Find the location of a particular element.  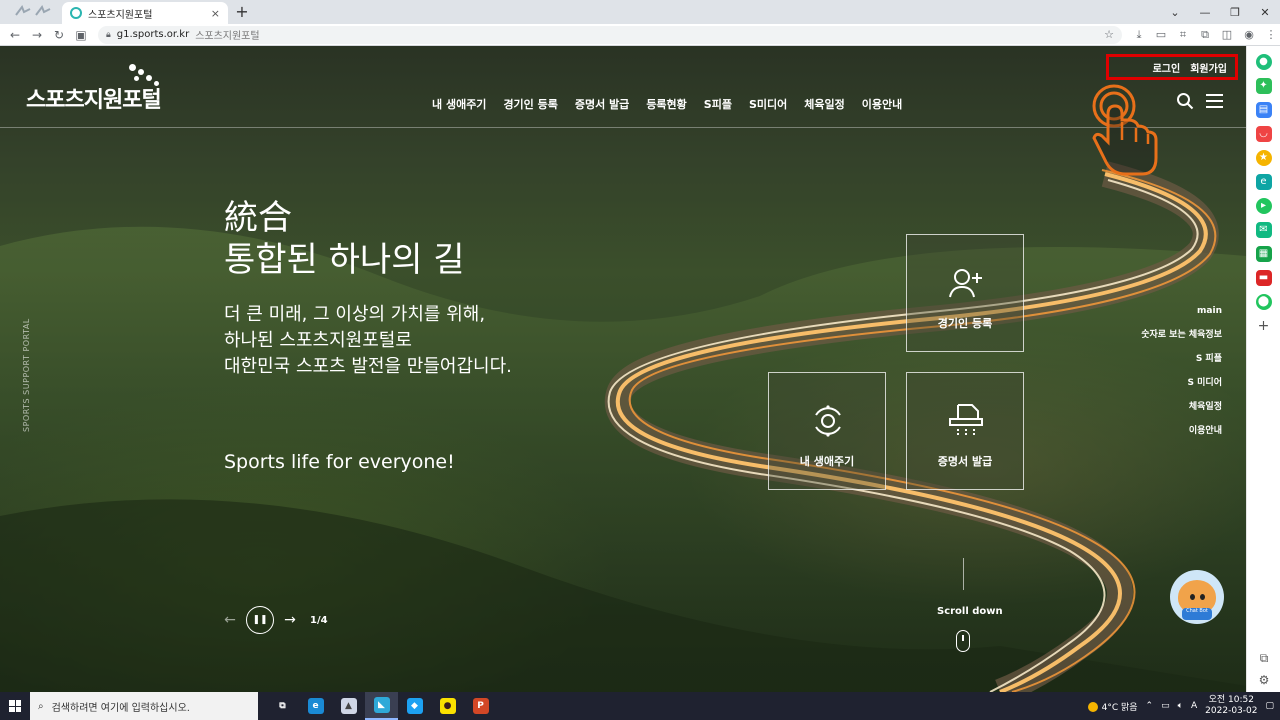

login-signup-highlight: 로그인 회원가입 is located at coordinates (1172, 67).